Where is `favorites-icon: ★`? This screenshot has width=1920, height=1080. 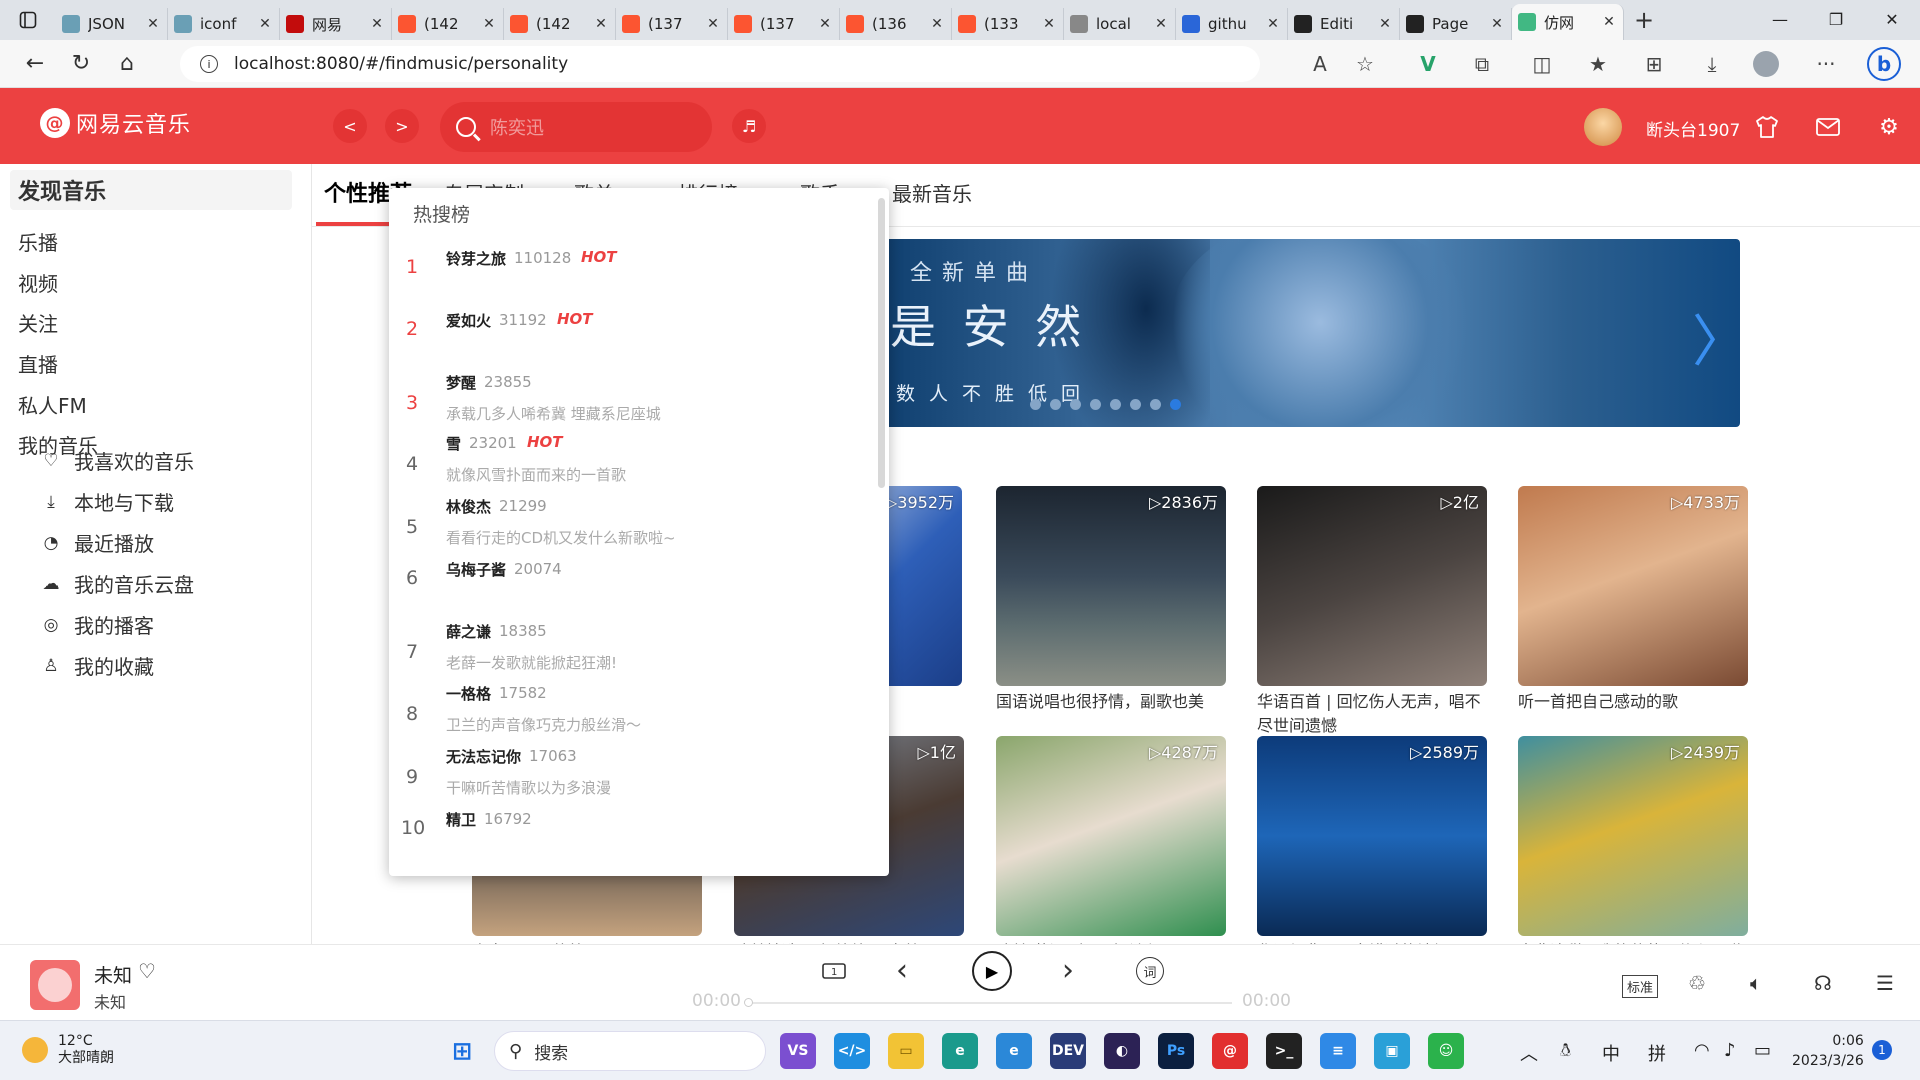 favorites-icon: ★ is located at coordinates (1598, 64).